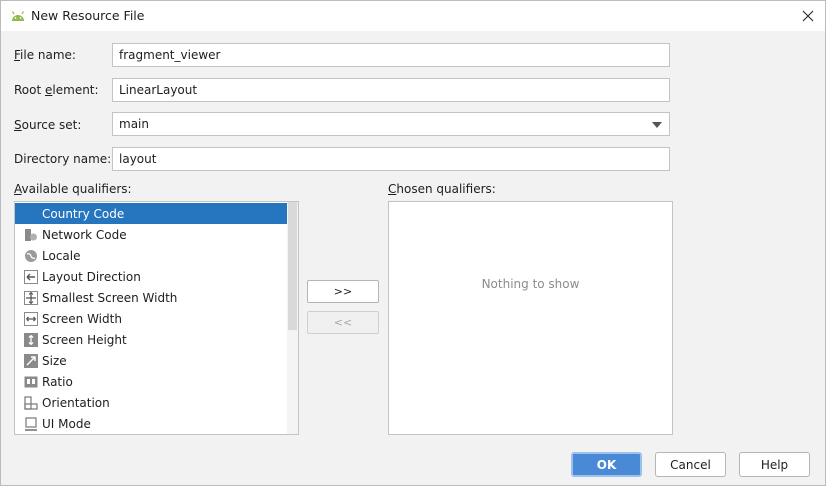  I want to click on close-button, so click(808, 16).